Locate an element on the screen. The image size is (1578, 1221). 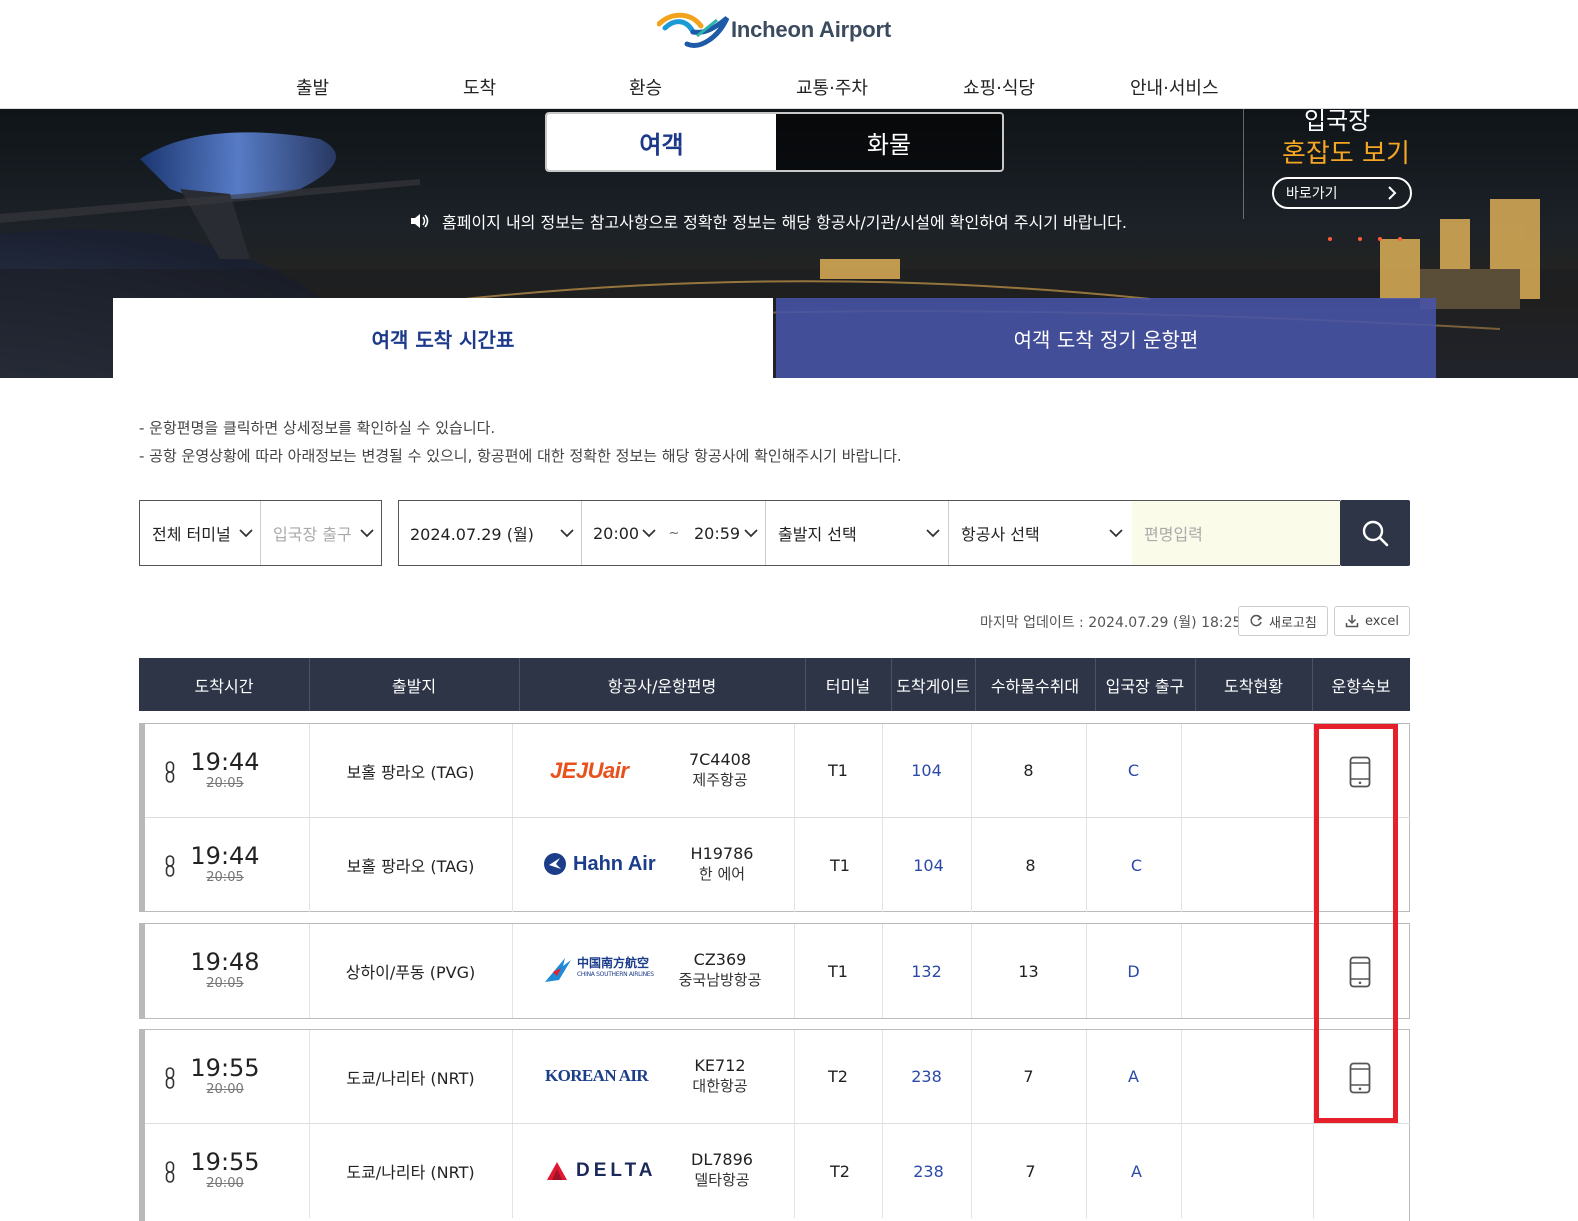
congestion-go-label: 바로가기 is located at coordinates (1312, 194).